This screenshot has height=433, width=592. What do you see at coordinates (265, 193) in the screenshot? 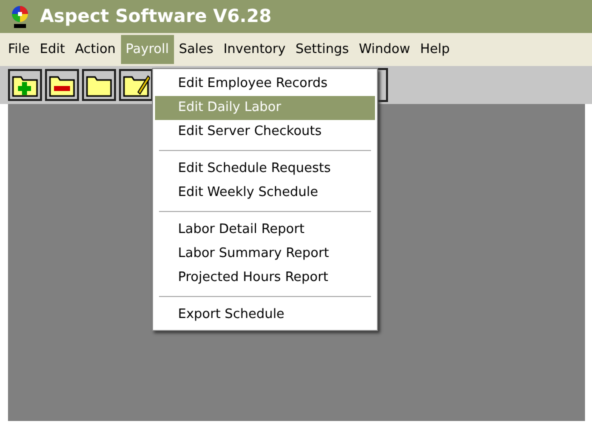
I see `menu-item: Edit Weekly Schedule` at bounding box center [265, 193].